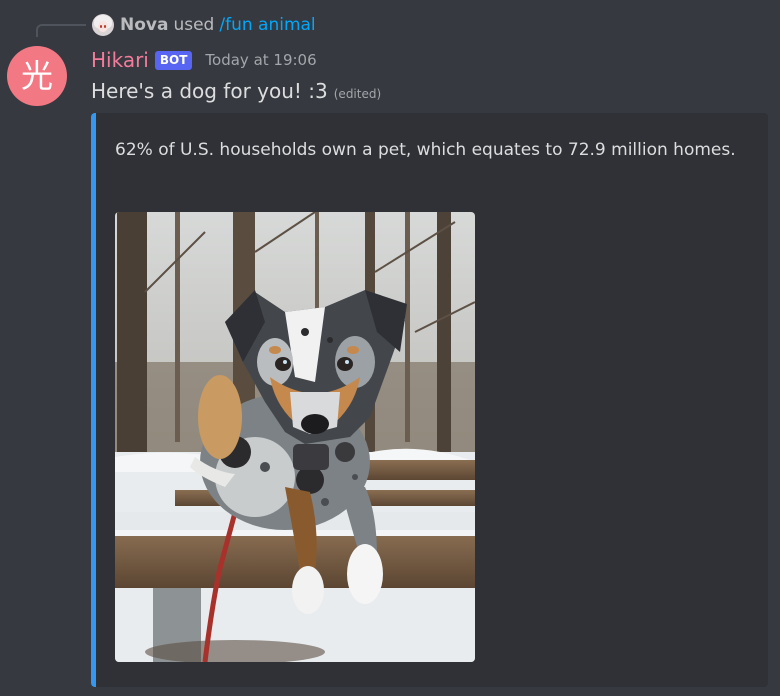 The width and height of the screenshot is (780, 696). What do you see at coordinates (357, 94) in the screenshot?
I see `edited-label: (edited)` at bounding box center [357, 94].